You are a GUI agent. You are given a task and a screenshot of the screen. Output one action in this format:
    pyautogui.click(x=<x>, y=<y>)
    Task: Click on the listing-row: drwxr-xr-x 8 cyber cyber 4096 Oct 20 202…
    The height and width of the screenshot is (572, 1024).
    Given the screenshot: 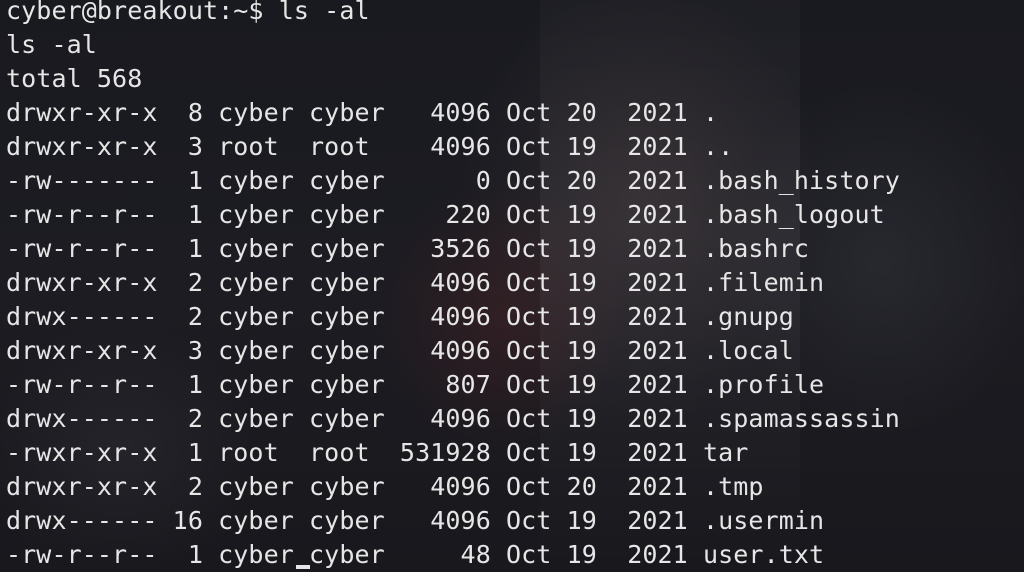 What is the action you would take?
    pyautogui.click(x=362, y=112)
    